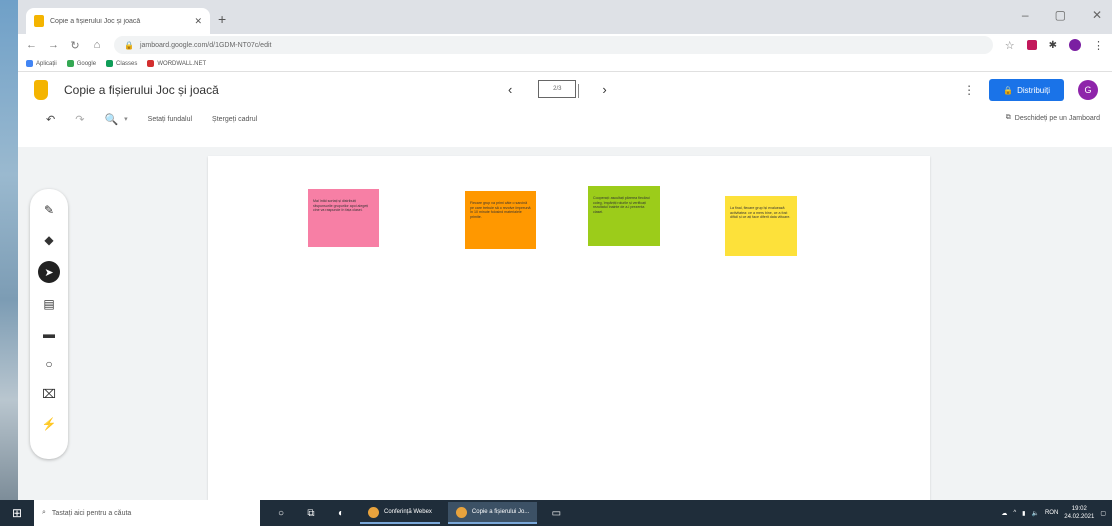 The width and height of the screenshot is (1112, 526). What do you see at coordinates (49, 364) in the screenshot?
I see `circle-icon: ○` at bounding box center [49, 364].